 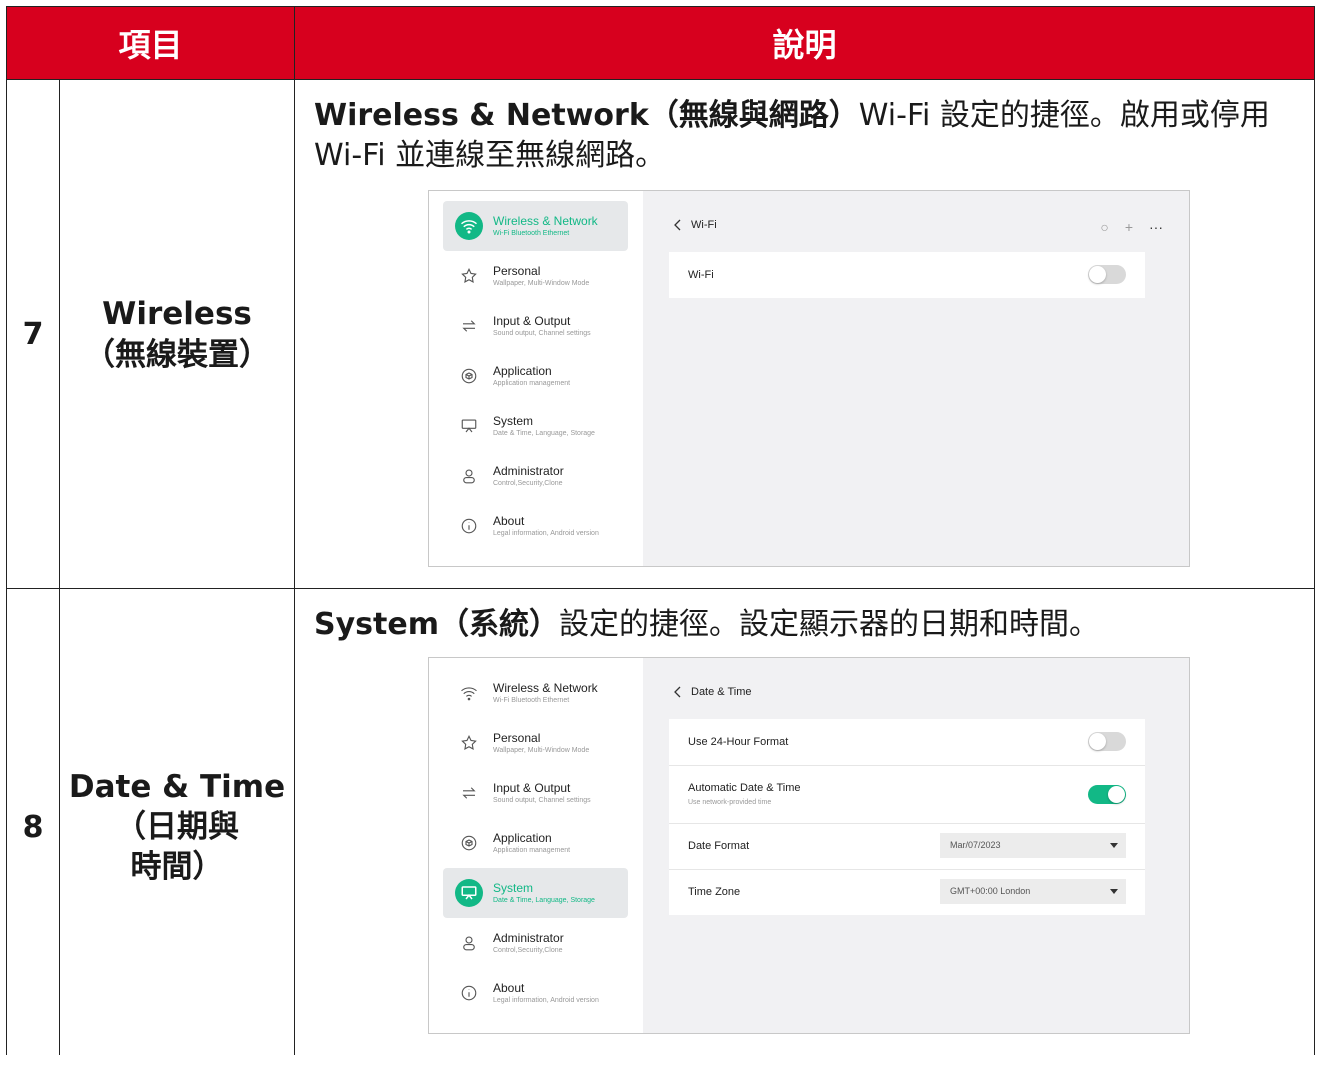 I want to click on wifi-icon, so click(x=469, y=693).